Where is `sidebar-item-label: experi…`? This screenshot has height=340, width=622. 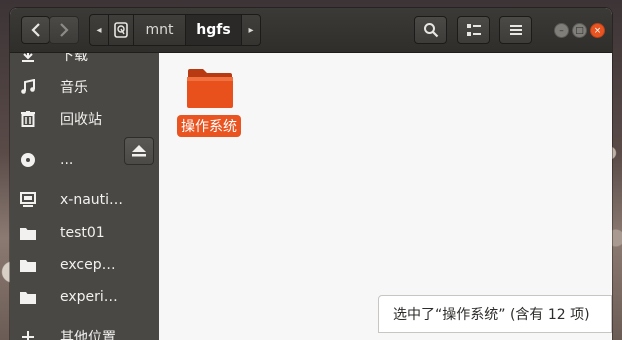 sidebar-item-label: experi… is located at coordinates (89, 297).